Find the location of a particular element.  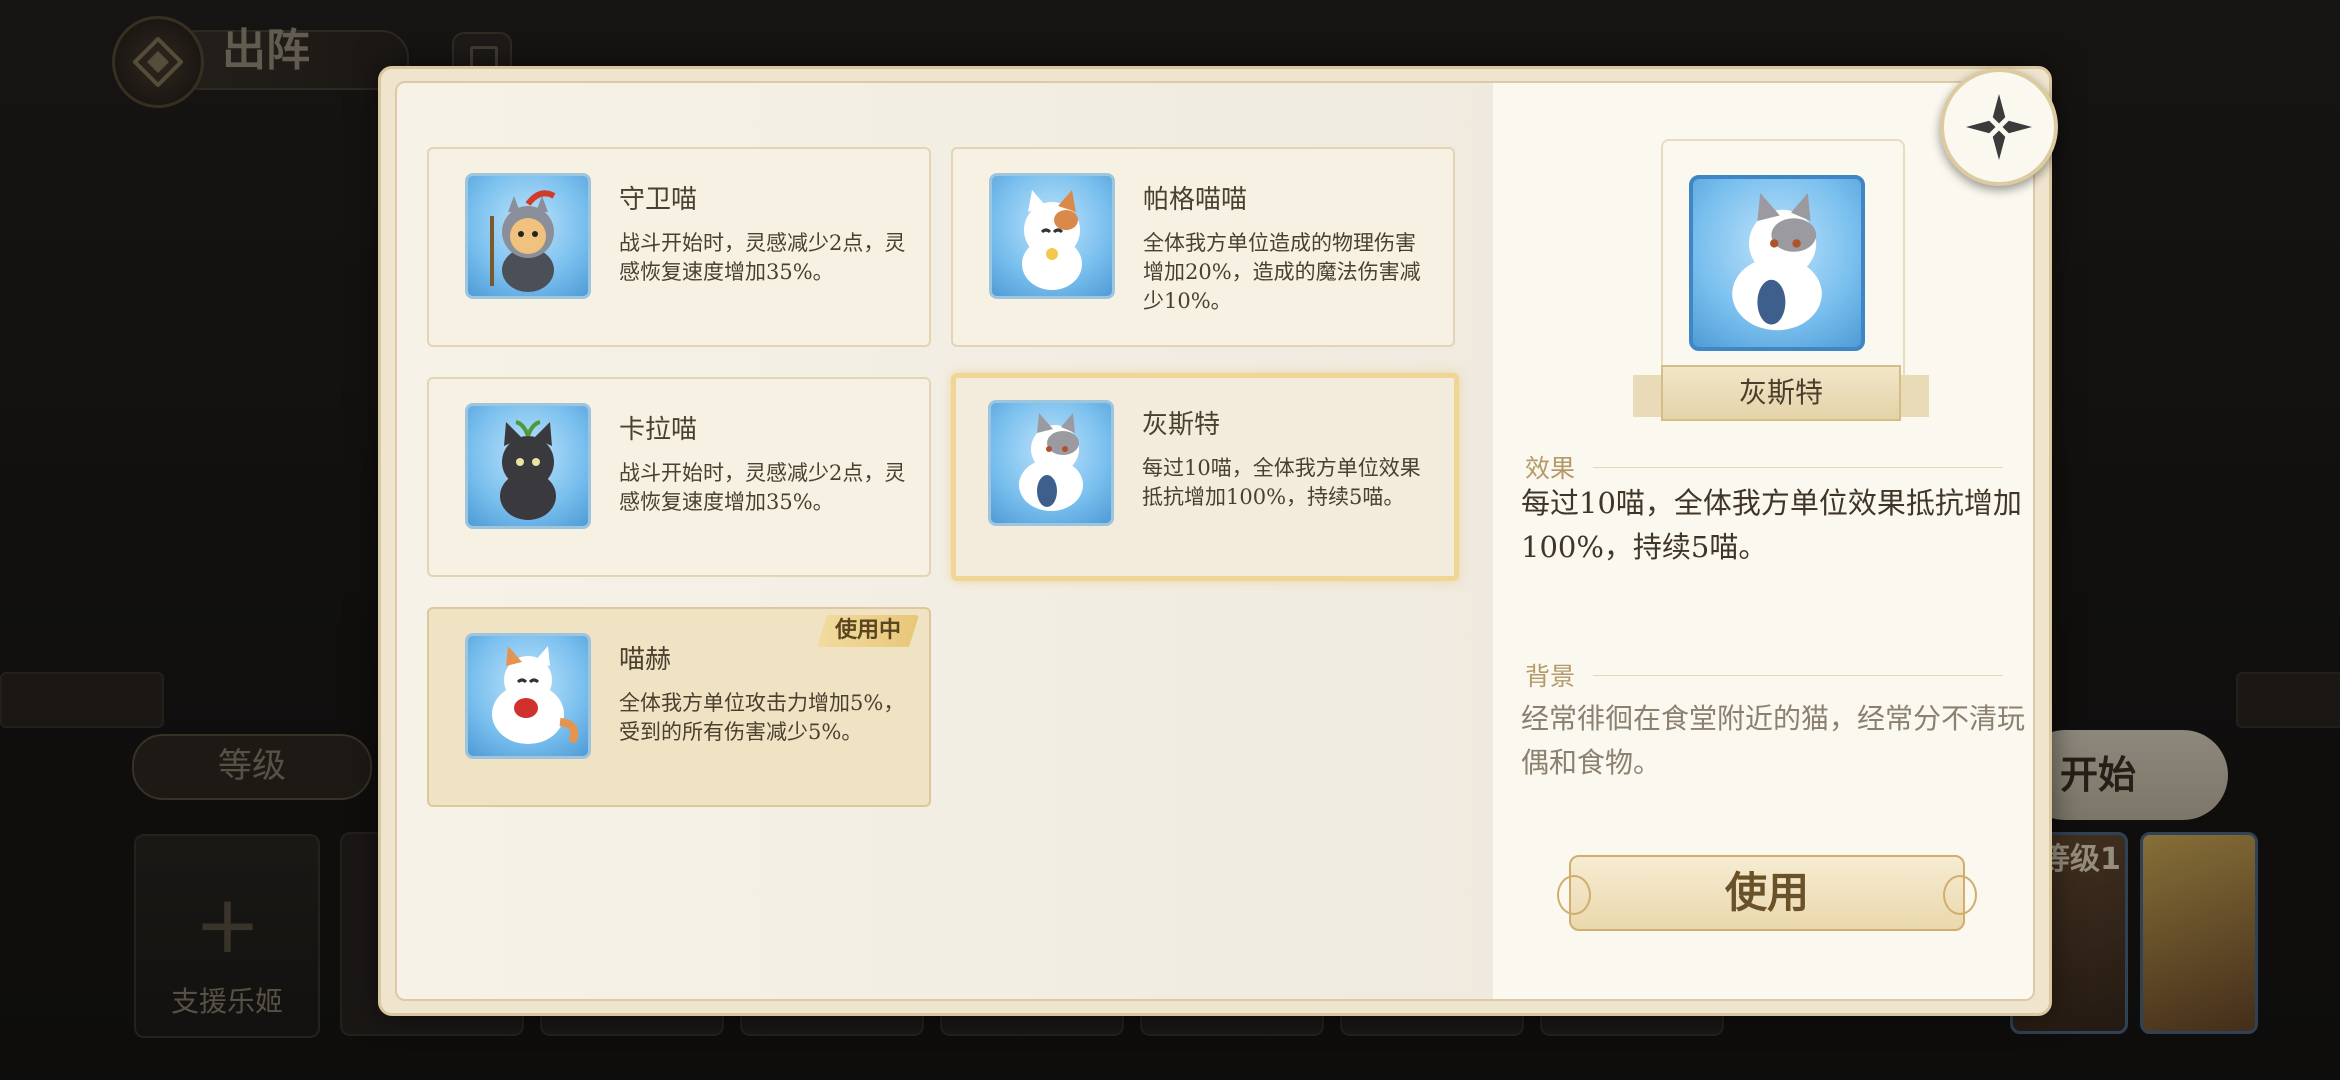

close-button is located at coordinates (1999, 127).